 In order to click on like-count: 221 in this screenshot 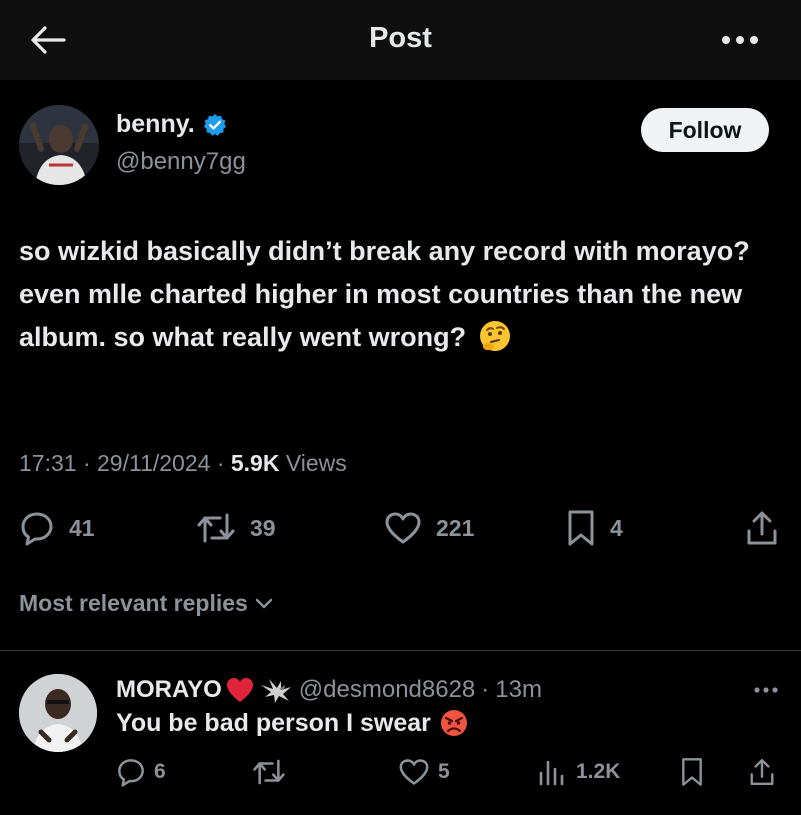, I will do `click(455, 527)`.